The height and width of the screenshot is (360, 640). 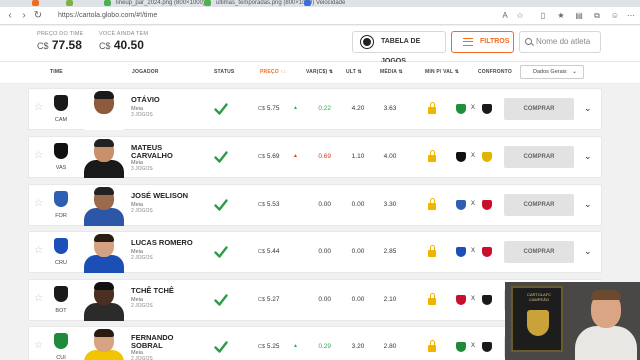 I want to click on team-abbr: VAS, so click(x=61, y=168).